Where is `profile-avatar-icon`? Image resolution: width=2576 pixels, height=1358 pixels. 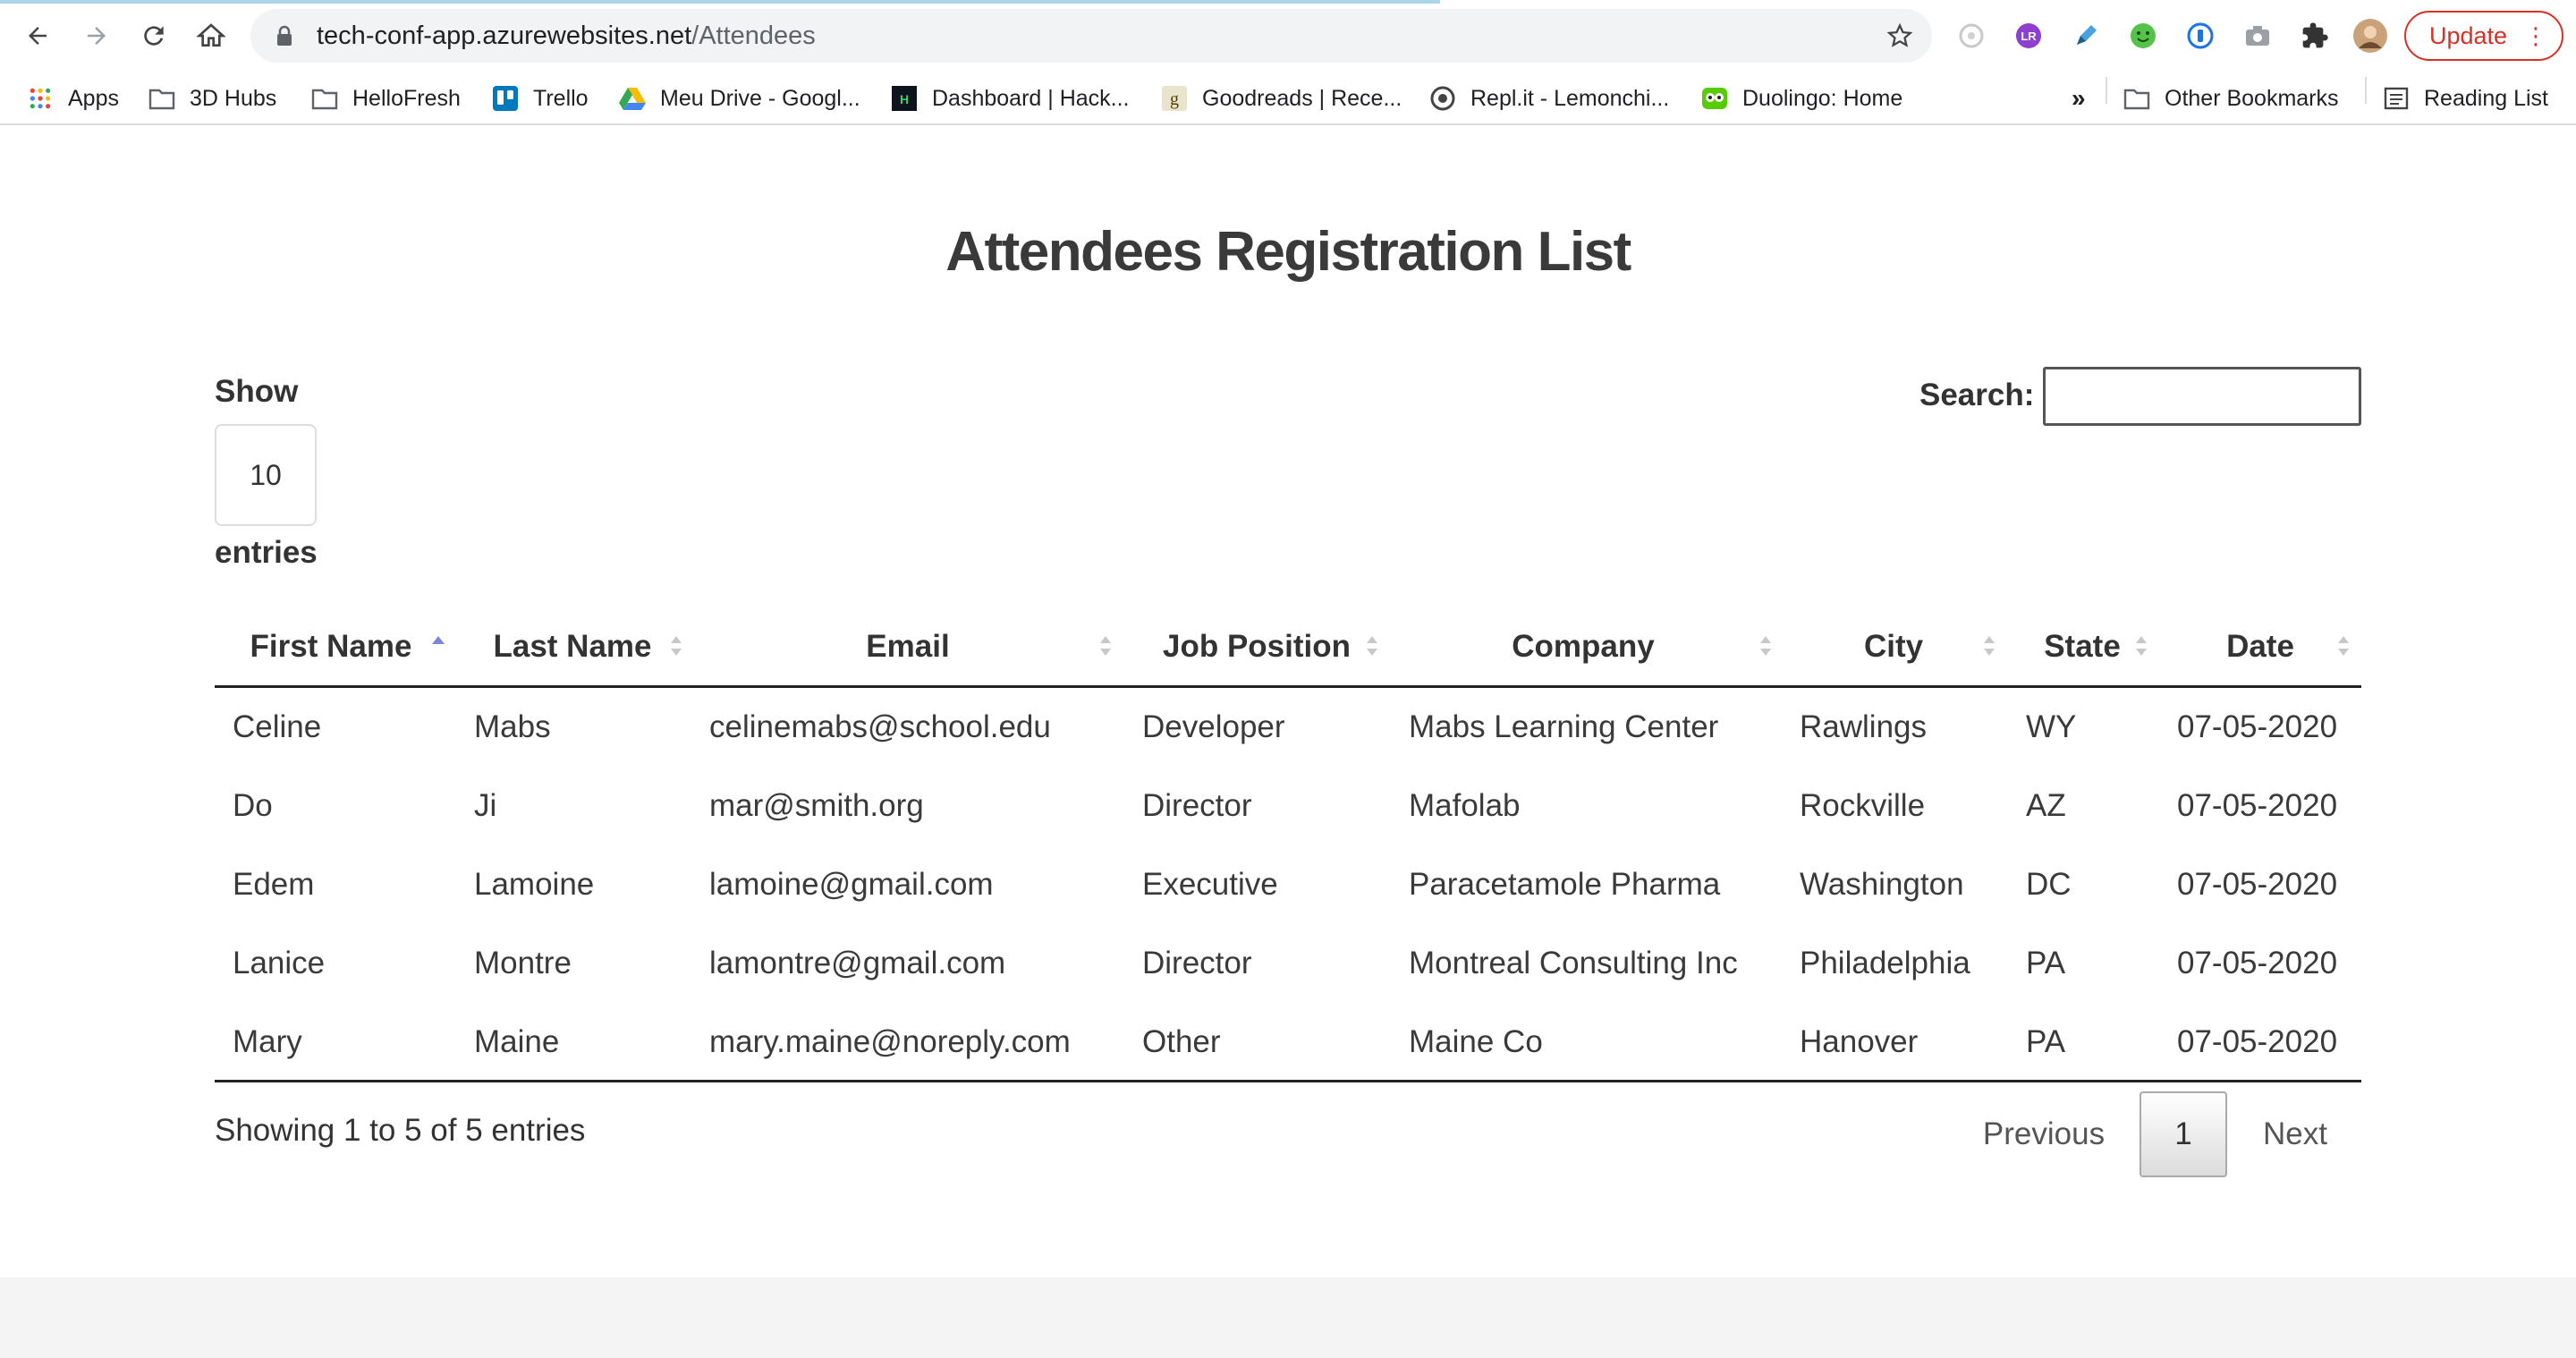
profile-avatar-icon is located at coordinates (2370, 36).